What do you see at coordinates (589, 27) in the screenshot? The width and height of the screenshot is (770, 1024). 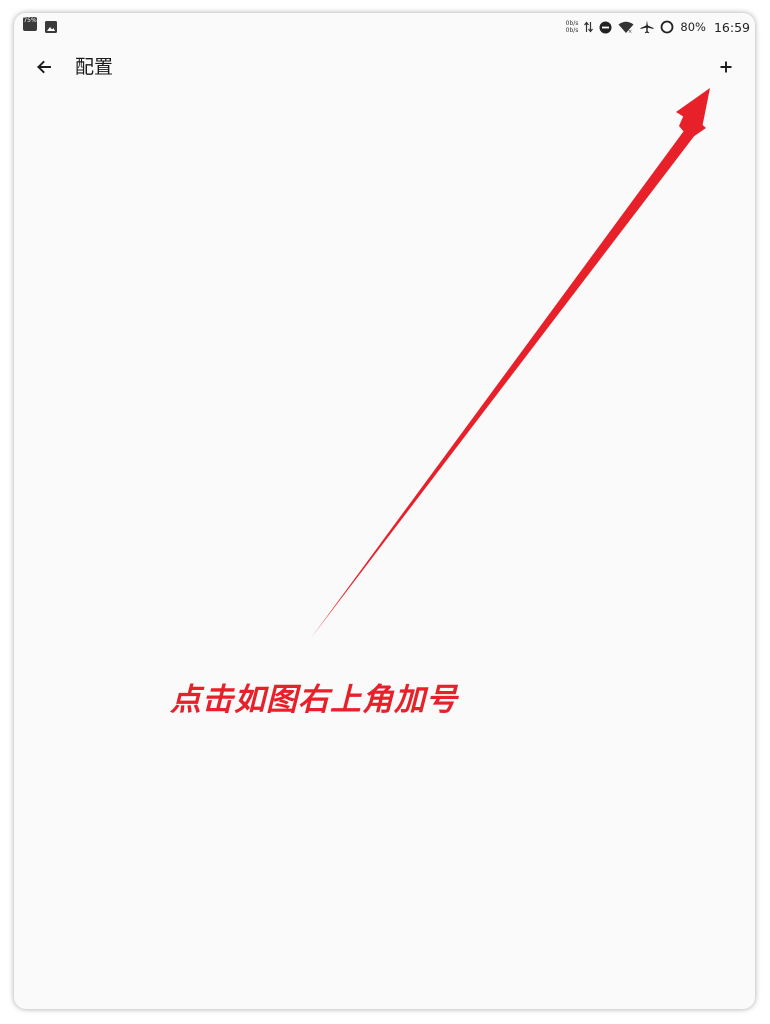 I see `data-transfer-icon` at bounding box center [589, 27].